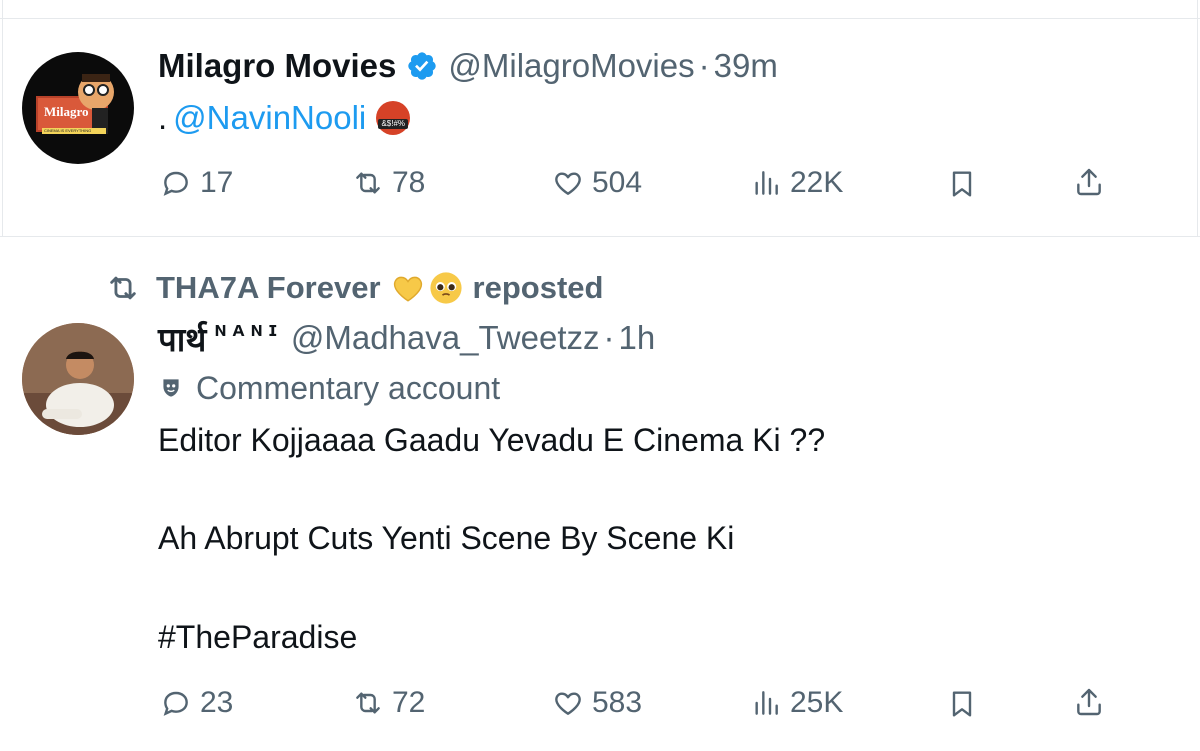  What do you see at coordinates (2, 118) in the screenshot?
I see `left-border` at bounding box center [2, 118].